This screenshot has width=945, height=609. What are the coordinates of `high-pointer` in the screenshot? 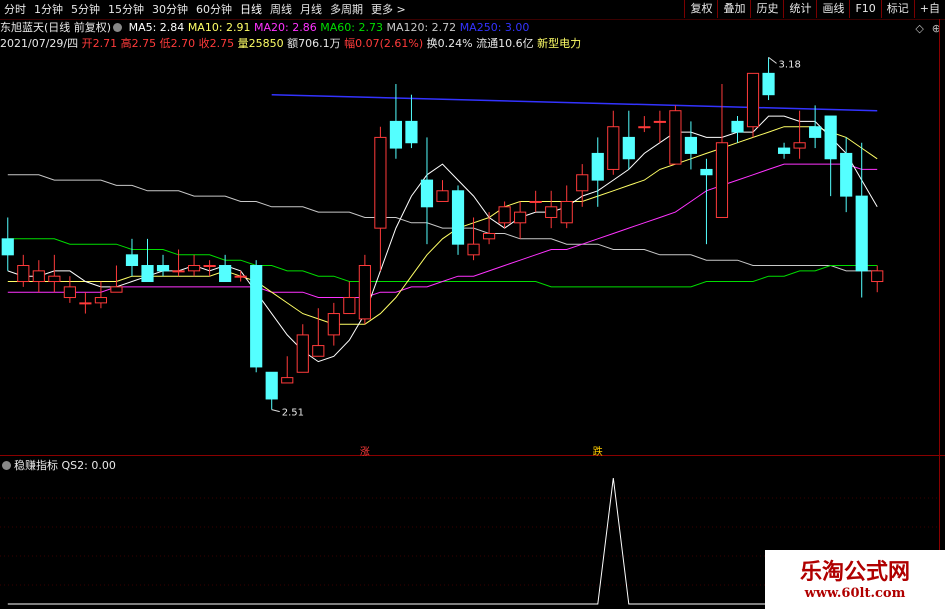 It's located at (772, 60).